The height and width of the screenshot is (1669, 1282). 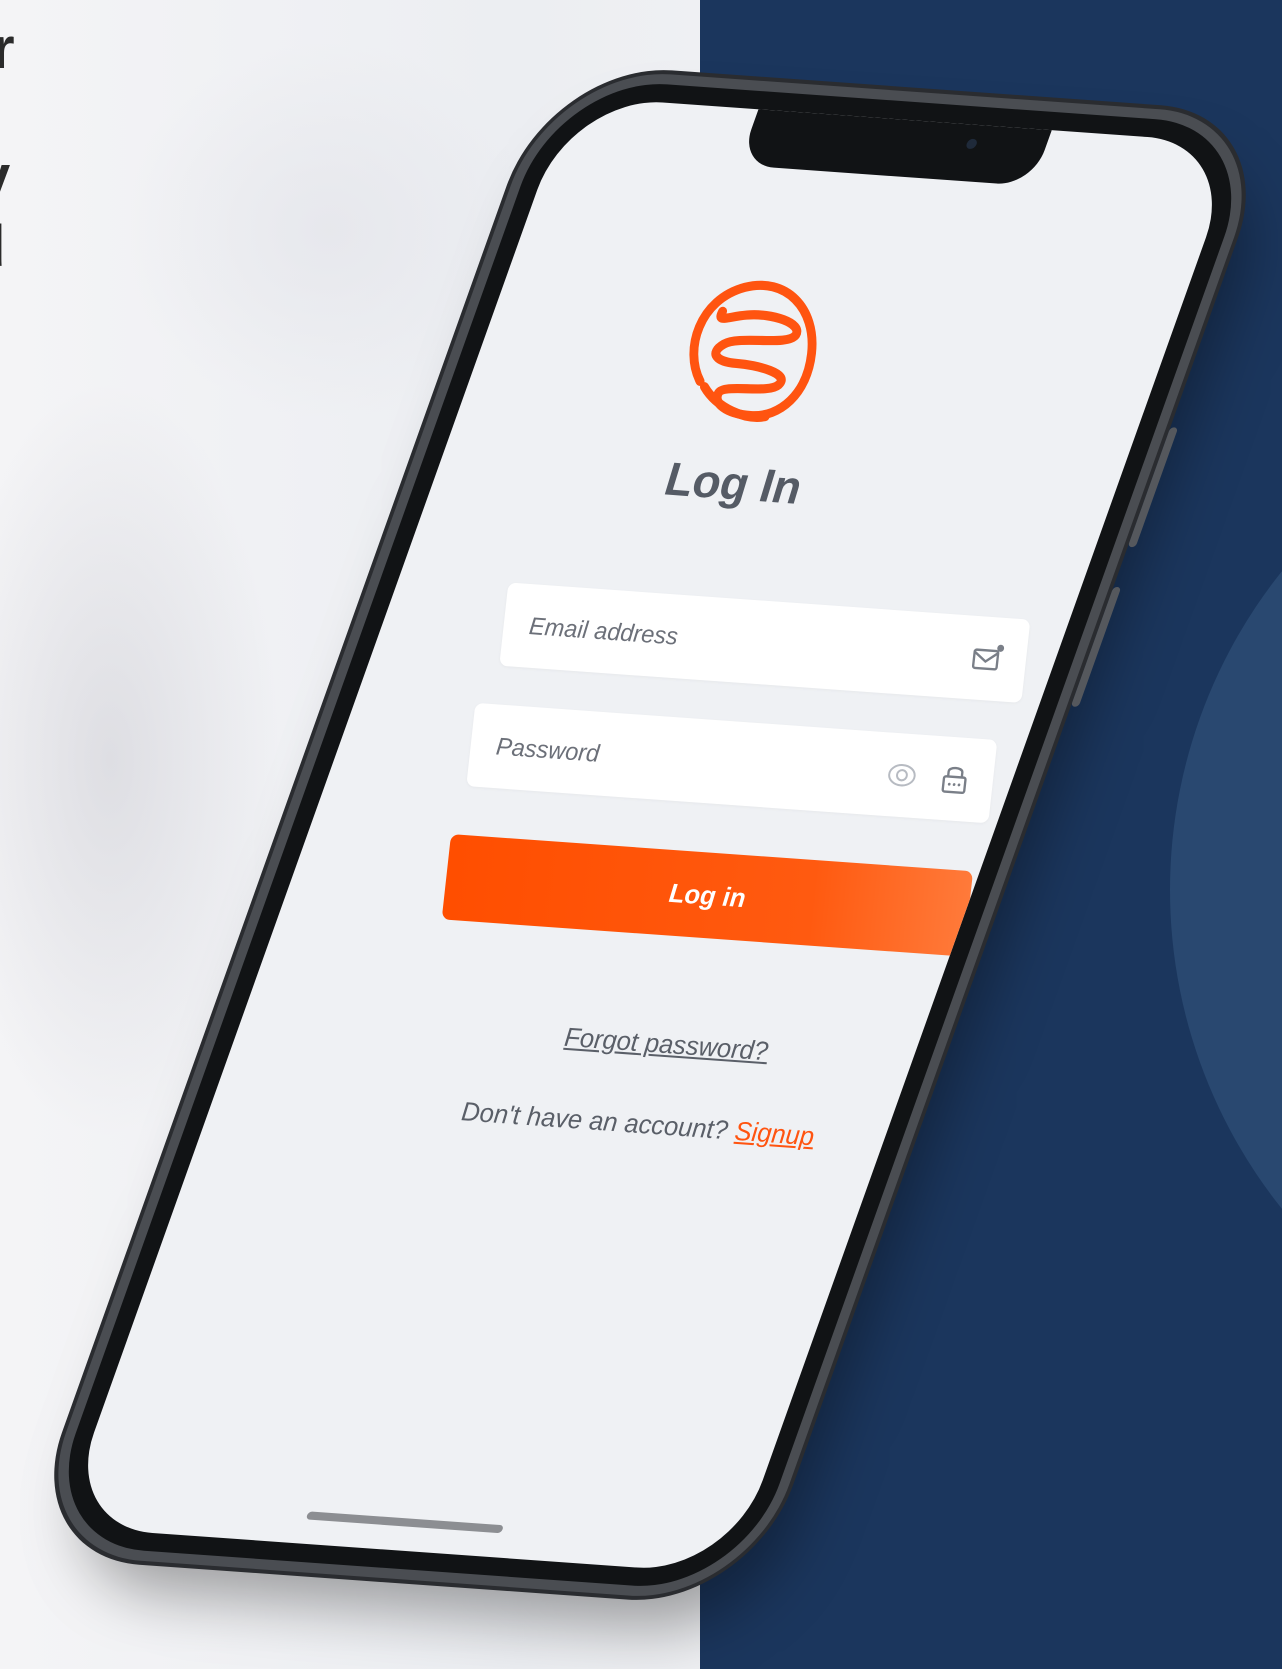 I want to click on mail-icon, so click(x=987, y=658).